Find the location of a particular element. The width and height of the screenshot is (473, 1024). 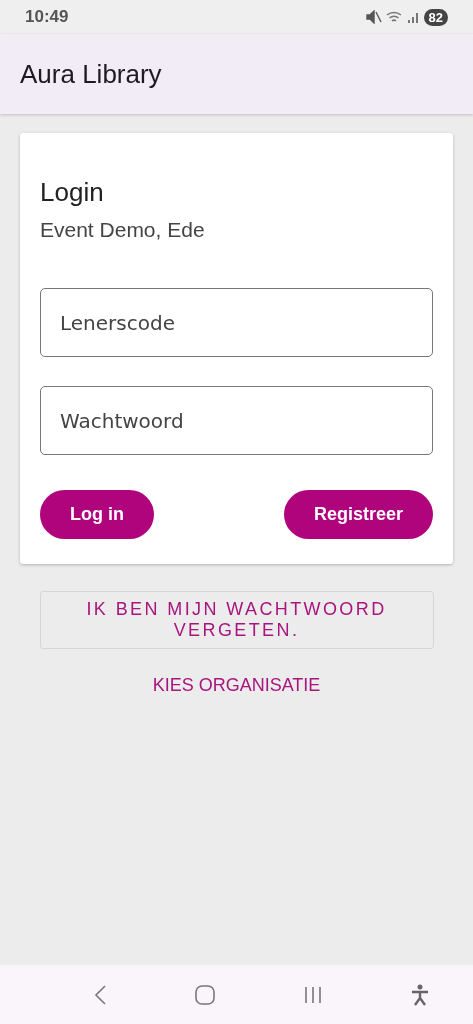

home-icon is located at coordinates (205, 994).